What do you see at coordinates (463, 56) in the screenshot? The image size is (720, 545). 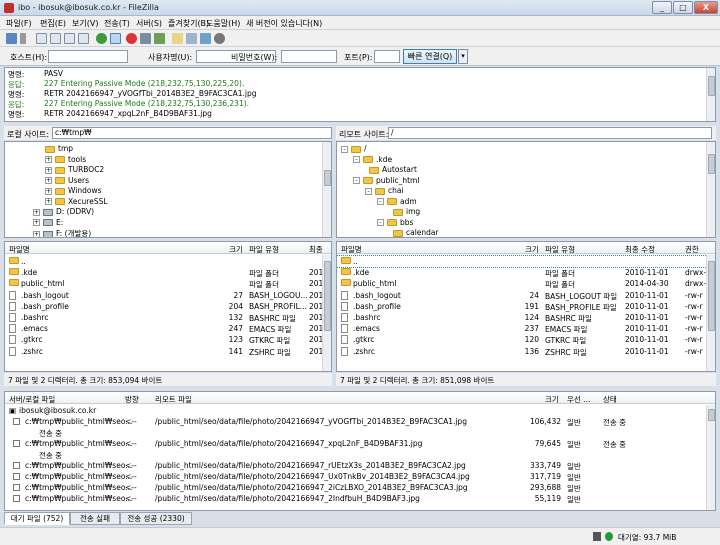 I see `quick-connect-dropdown: ▾` at bounding box center [463, 56].